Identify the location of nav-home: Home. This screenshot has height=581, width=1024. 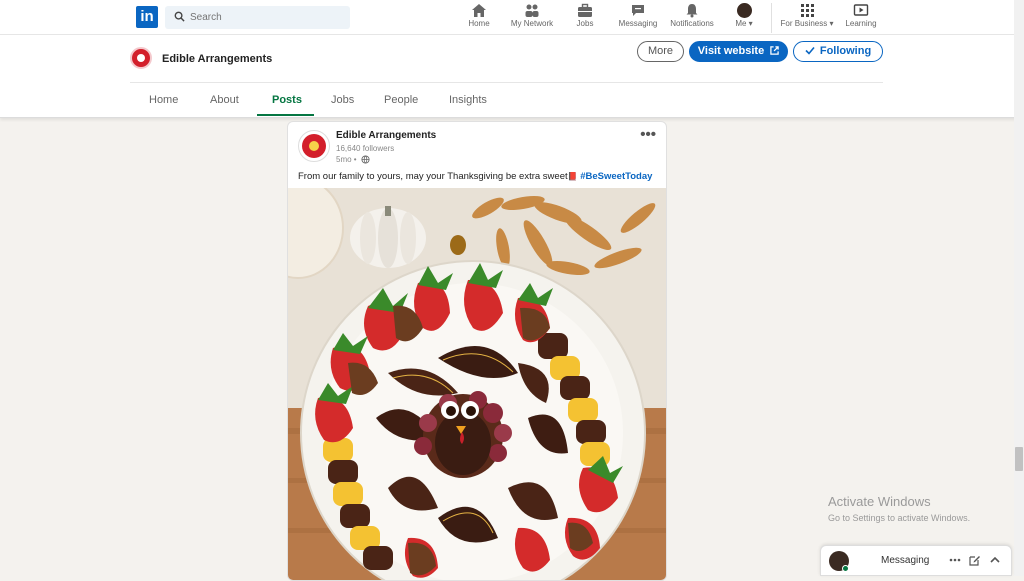
(479, 18).